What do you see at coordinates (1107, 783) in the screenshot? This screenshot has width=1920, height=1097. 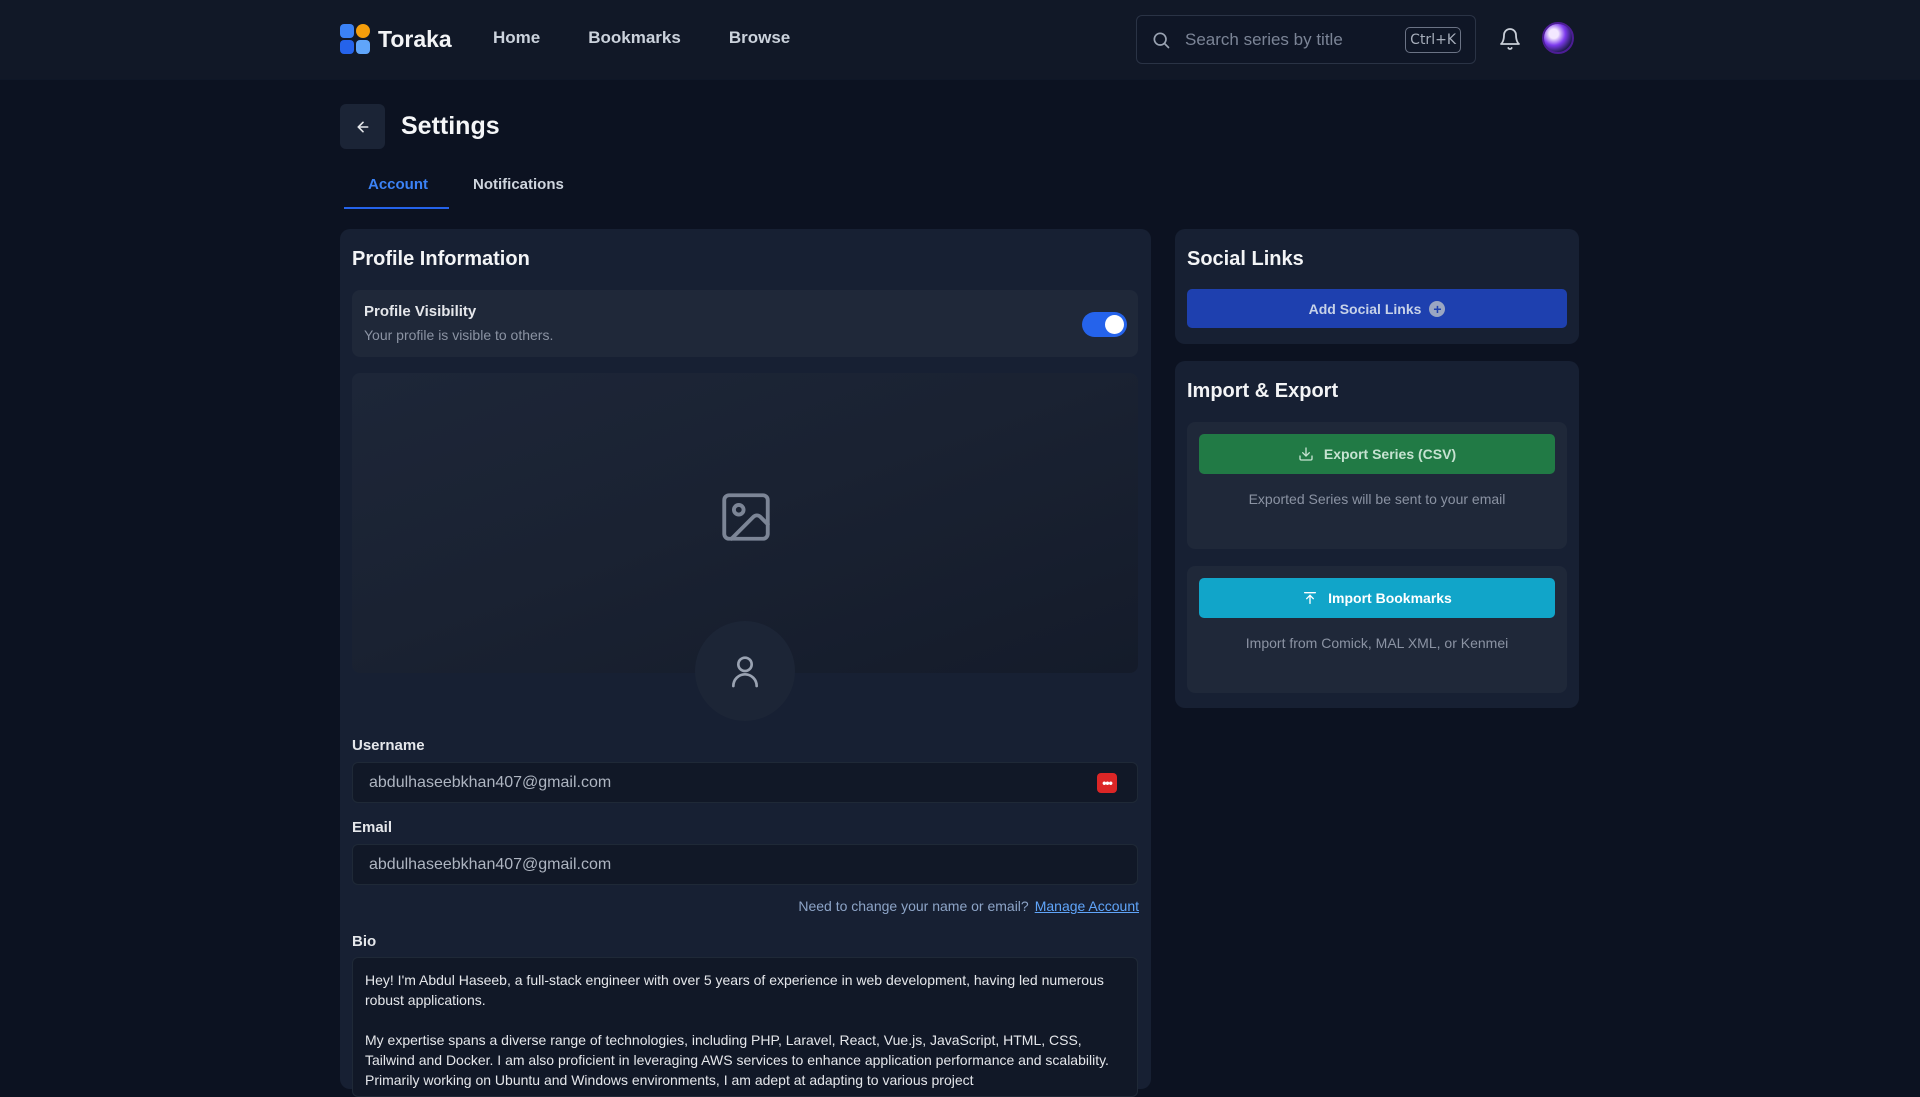 I see `password-manager-icon: •••` at bounding box center [1107, 783].